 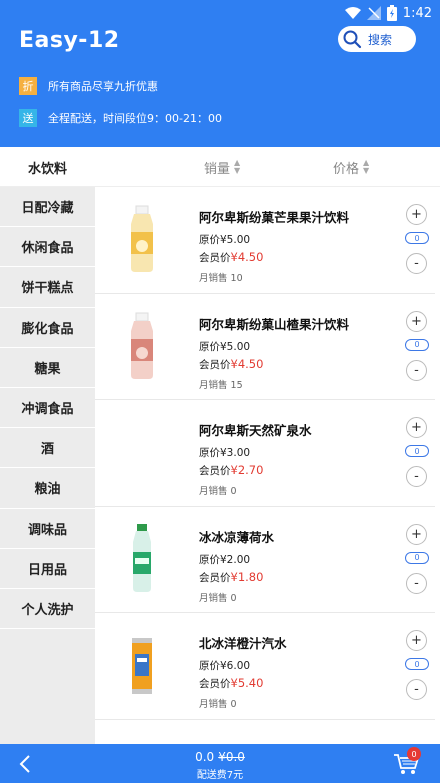 What do you see at coordinates (274, 324) in the screenshot?
I see `product-name: 阿尔卑斯纷菓山楂果汁饮料` at bounding box center [274, 324].